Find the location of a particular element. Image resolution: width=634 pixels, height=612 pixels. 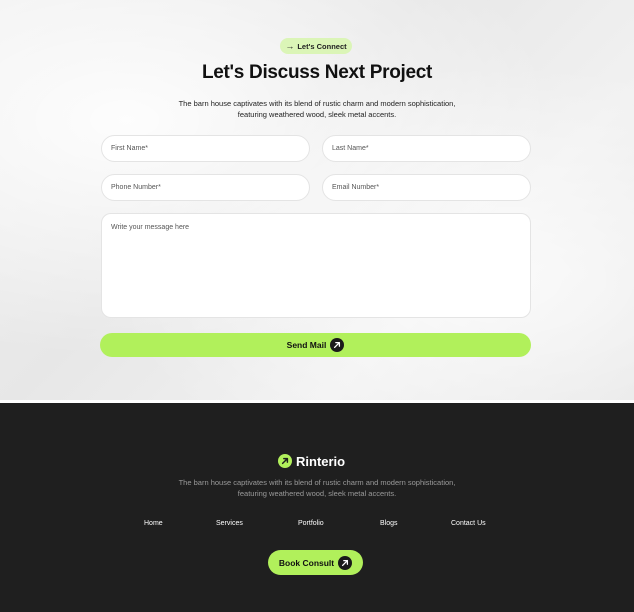

first-name-field: First Name* is located at coordinates (205, 148).